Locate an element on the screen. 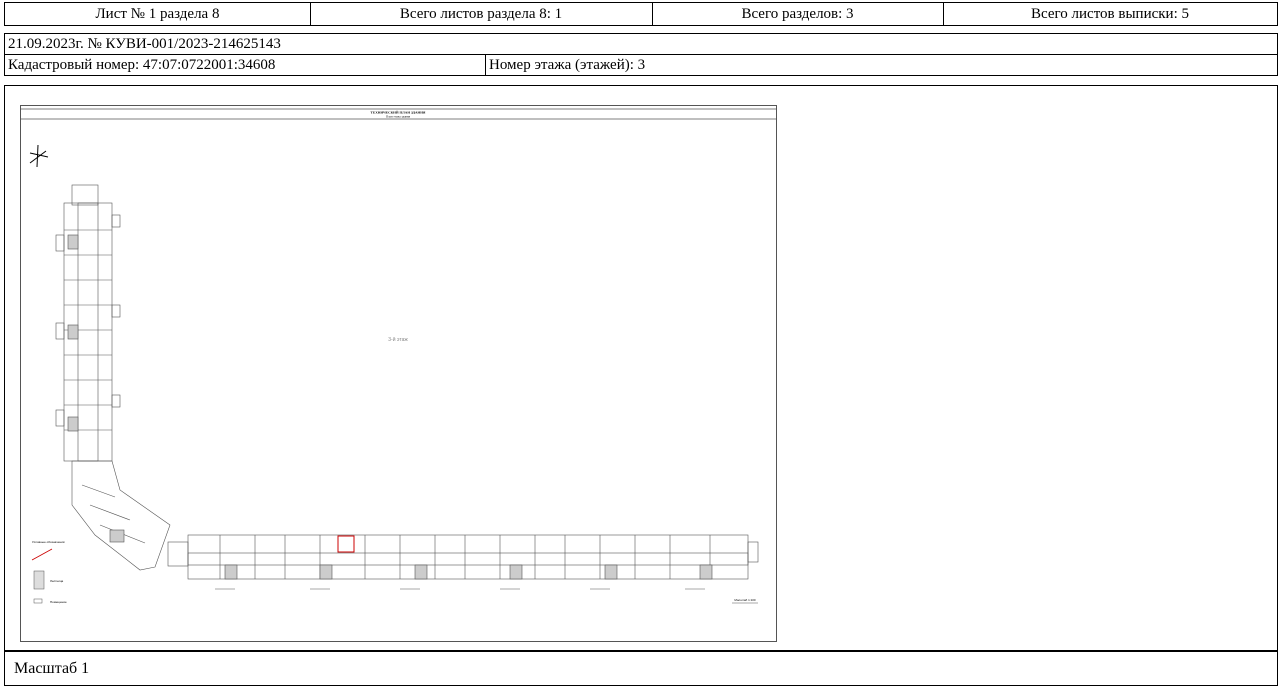 The width and height of the screenshot is (1280, 687). total-sheets: Всего листов выписки: 5 is located at coordinates (1110, 13).